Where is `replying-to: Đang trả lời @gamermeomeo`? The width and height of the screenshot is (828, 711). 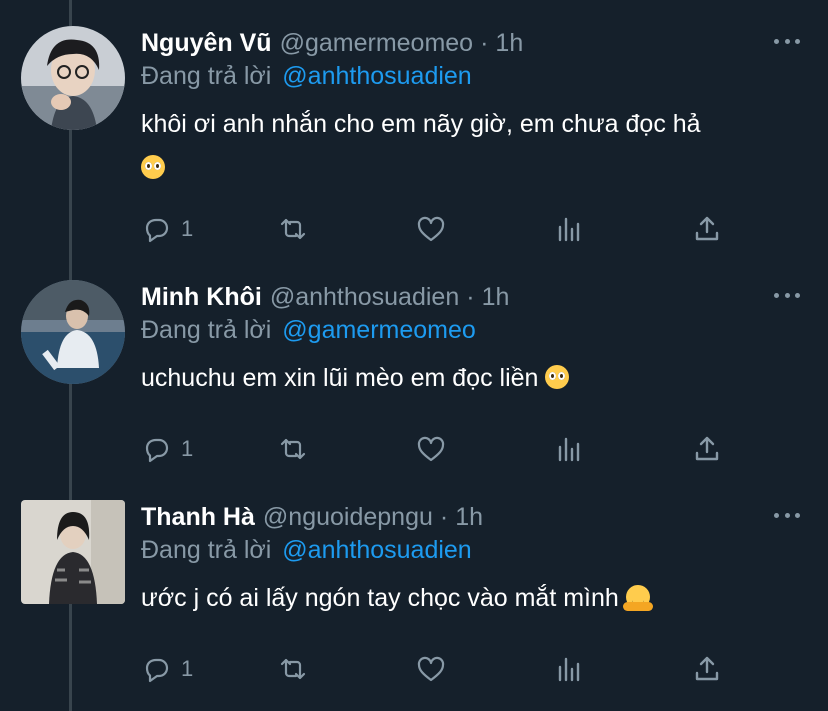
replying-to: Đang trả lời @gamermeomeo is located at coordinates (308, 330).